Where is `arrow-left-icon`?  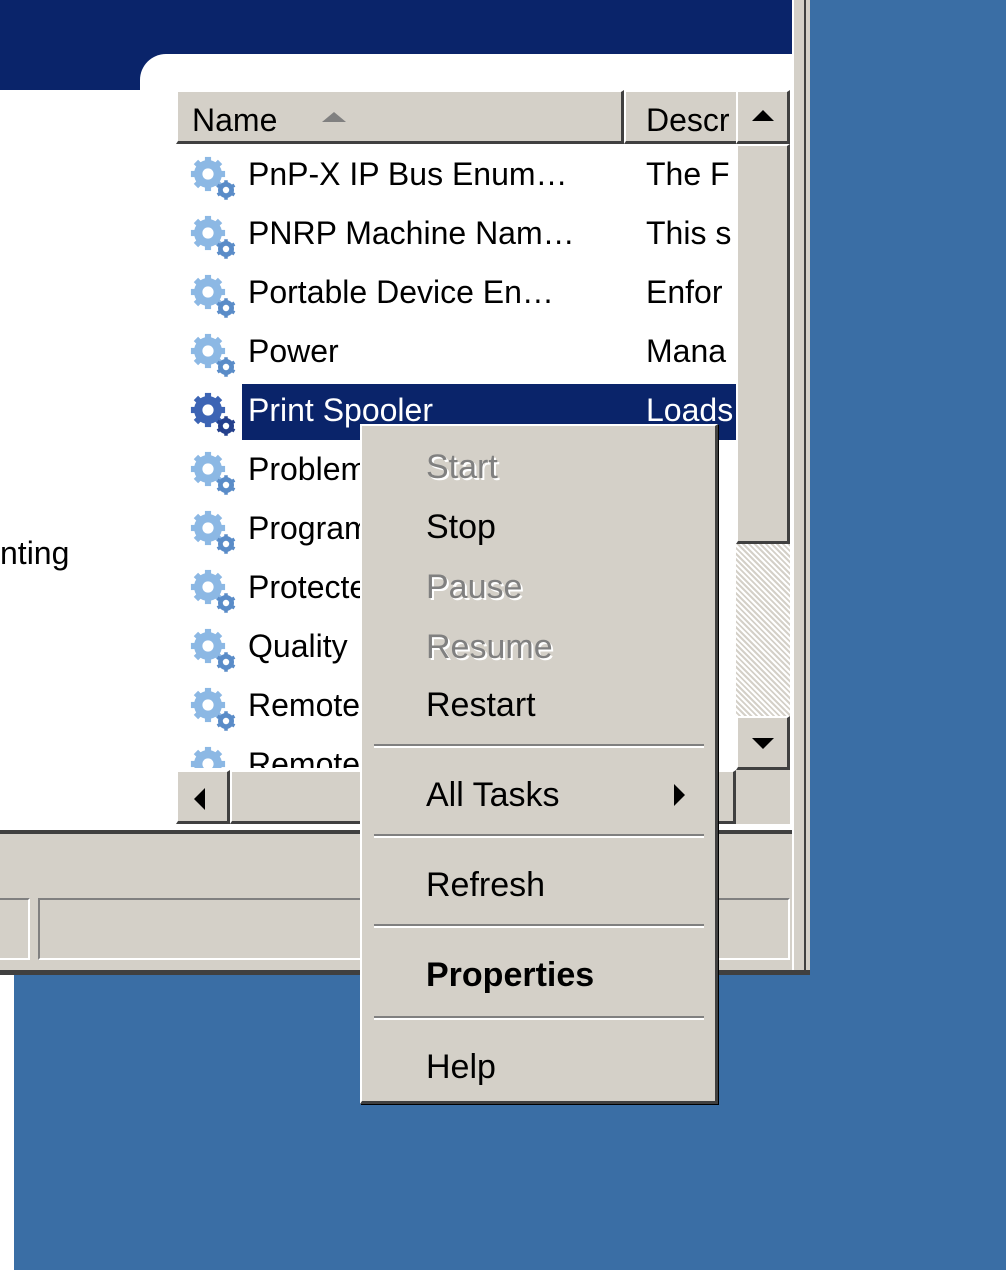
arrow-left-icon is located at coordinates (199, 799).